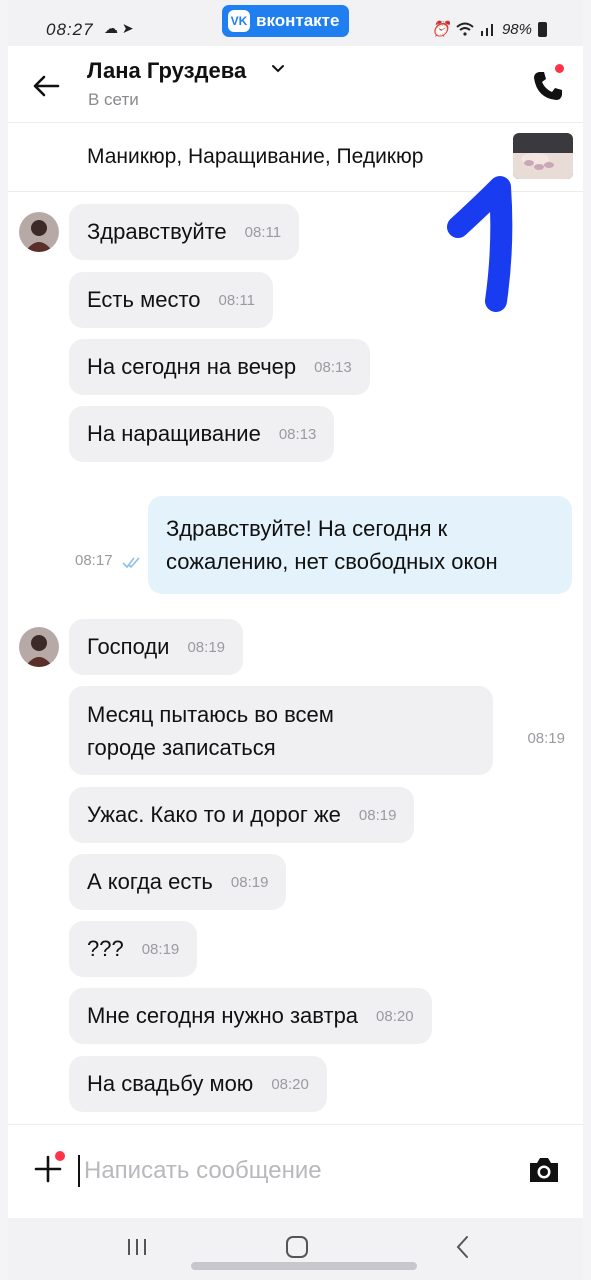 The image size is (591, 1280). Describe the element at coordinates (150, 881) in the screenshot. I see `message-text: А когда есть` at that location.